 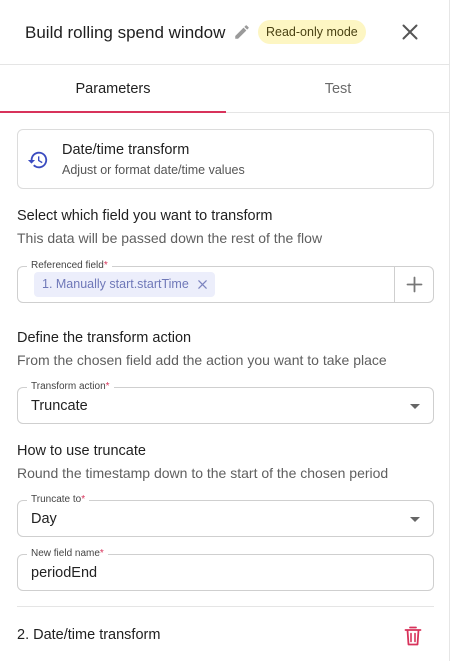 What do you see at coordinates (81, 451) in the screenshot?
I see `truncate-section-title: How to use truncate` at bounding box center [81, 451].